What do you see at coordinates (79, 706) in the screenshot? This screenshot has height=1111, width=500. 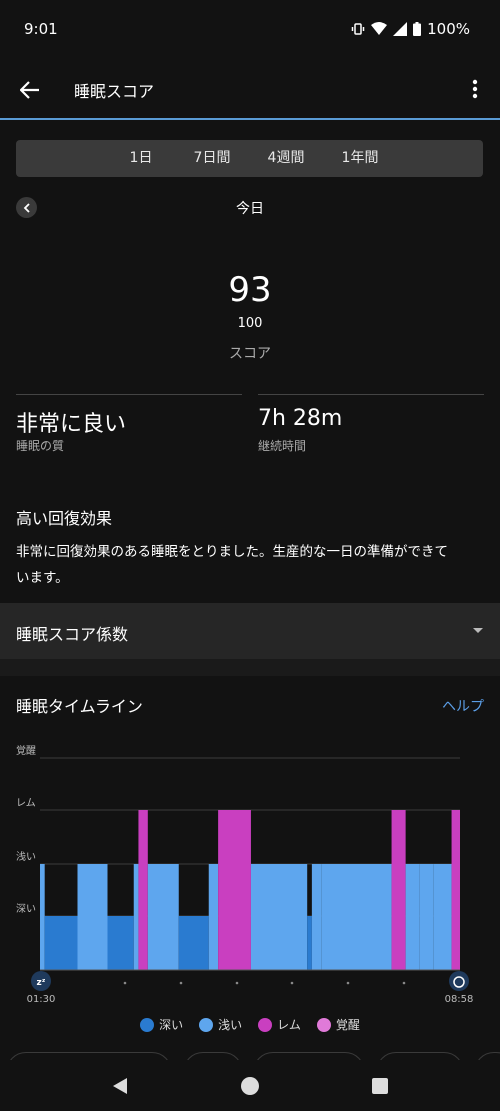 I see `timeline-title: 睡眠タイムライン` at bounding box center [79, 706].